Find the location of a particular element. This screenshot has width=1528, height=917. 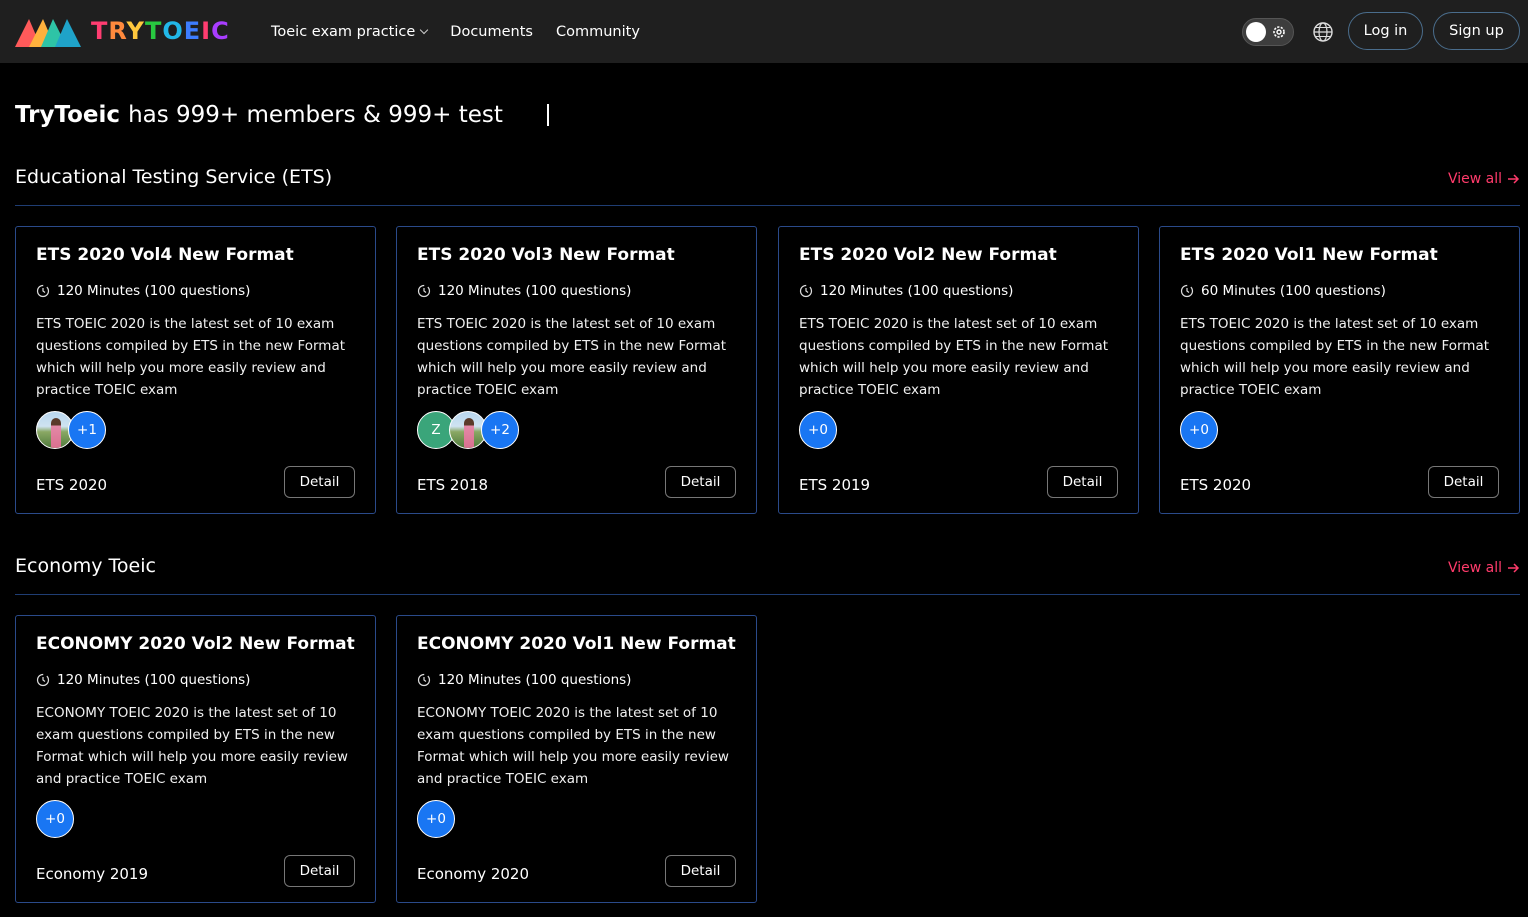

view-all-economy-link: View all is located at coordinates (1484, 568).